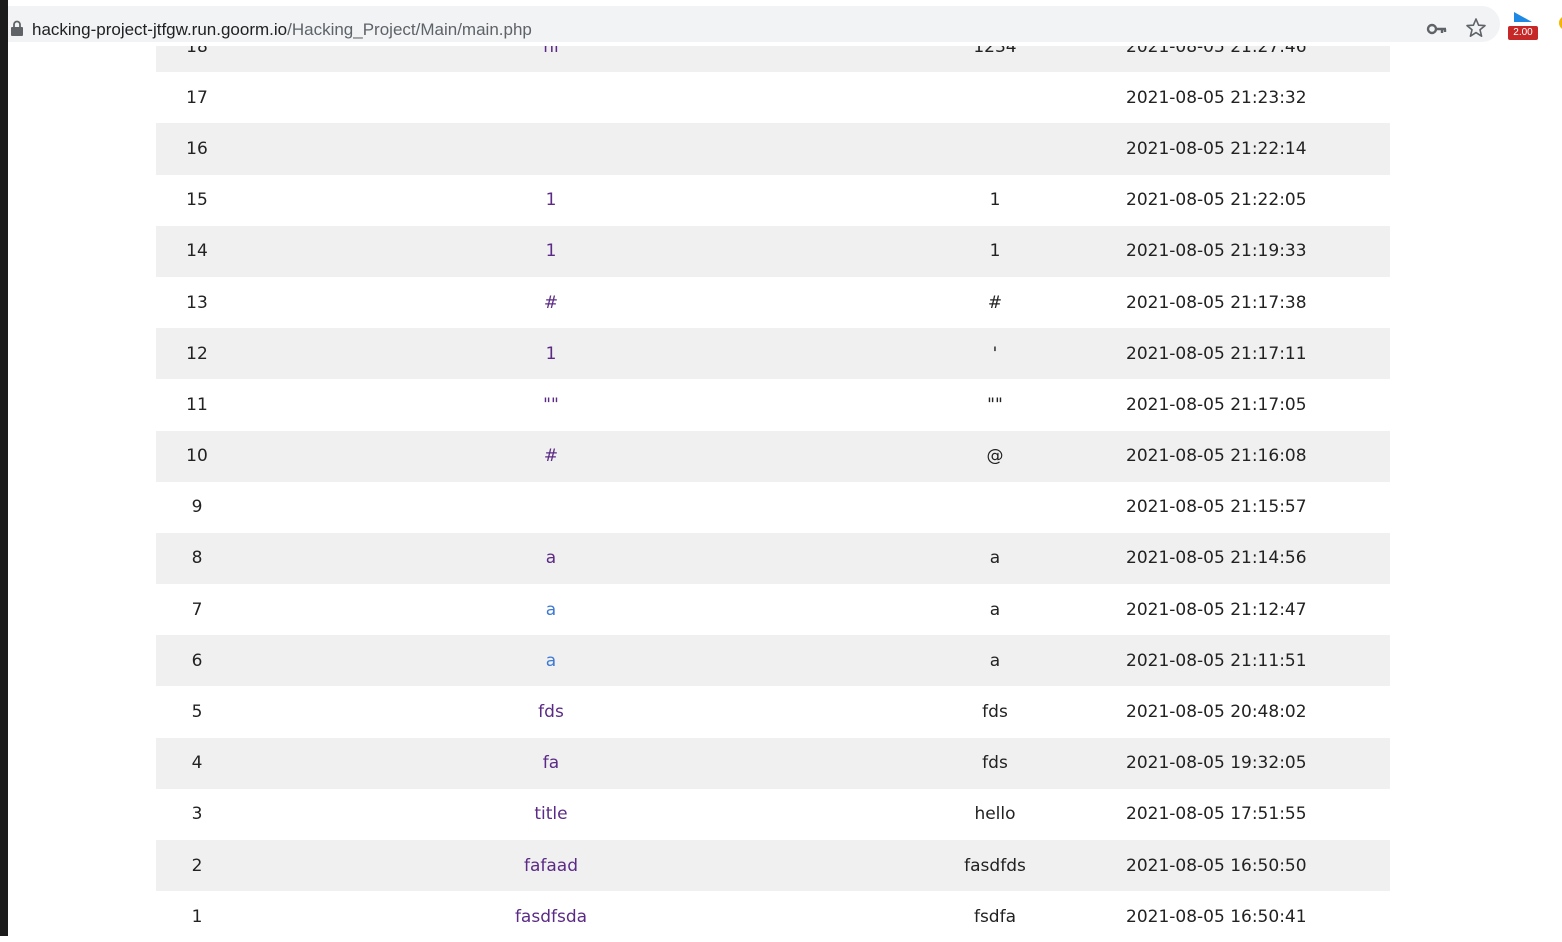 This screenshot has height=942, width=1562. I want to click on extension-badge: 2.00, so click(1523, 33).